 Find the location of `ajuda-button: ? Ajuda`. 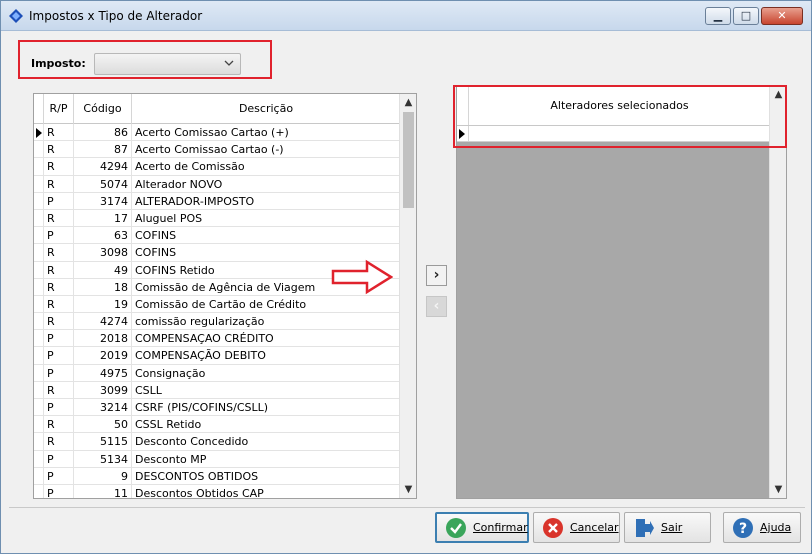

ajuda-button: ? Ajuda is located at coordinates (762, 527).